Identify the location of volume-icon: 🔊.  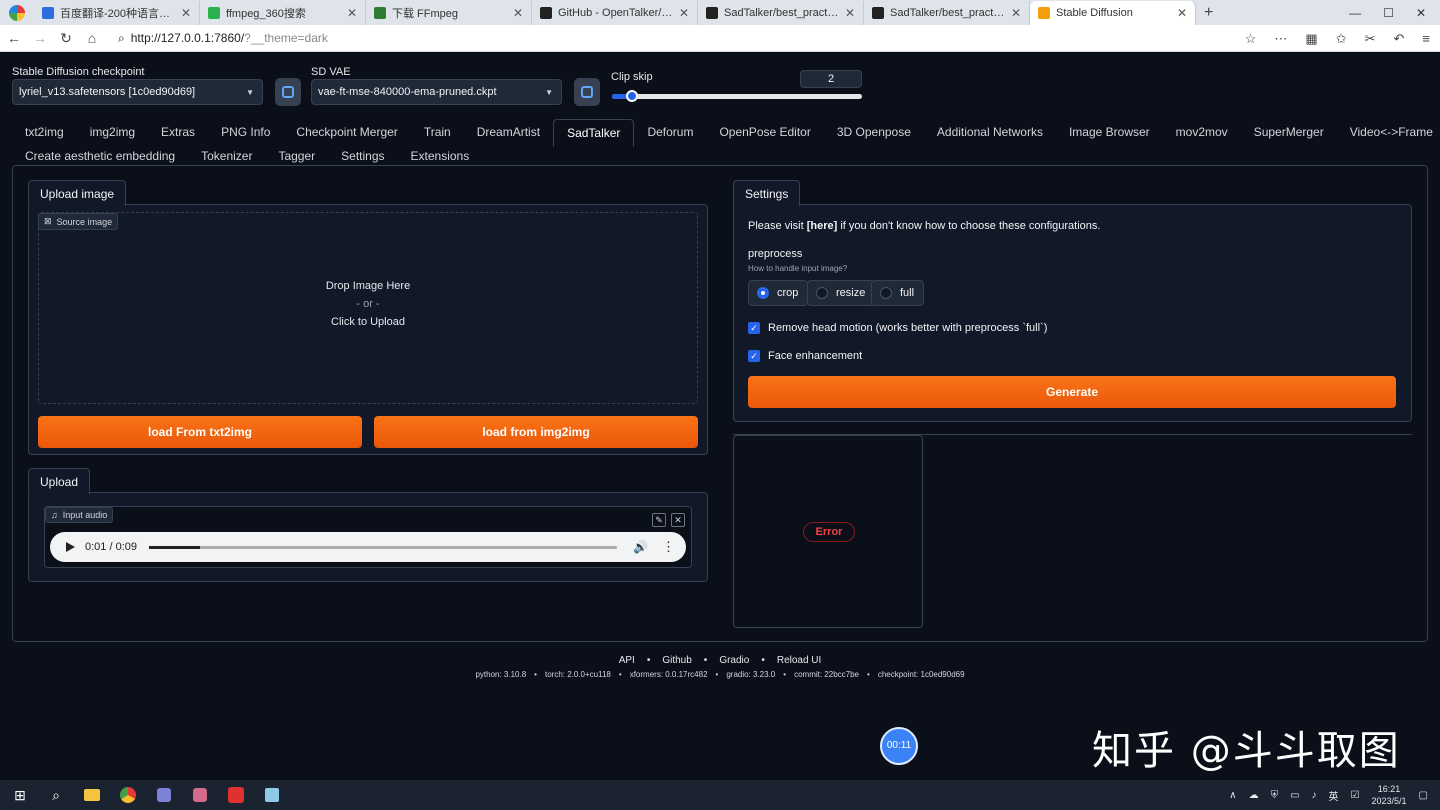
(640, 547).